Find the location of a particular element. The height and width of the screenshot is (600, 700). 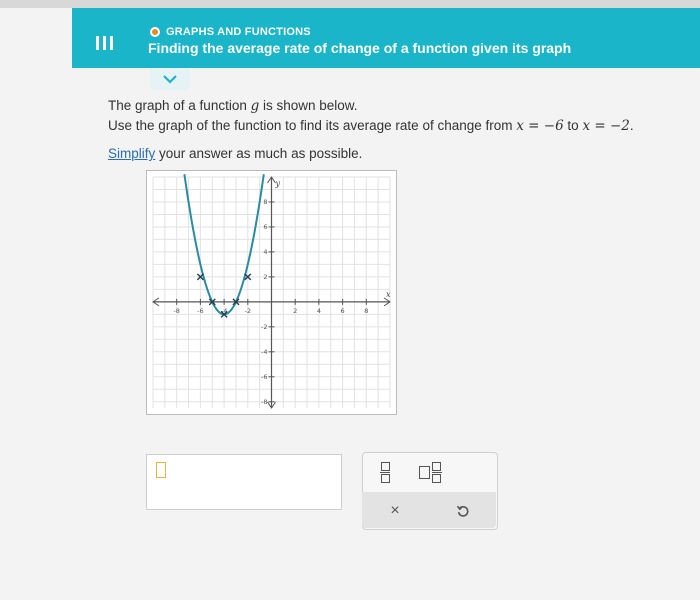

fraction-icon is located at coordinates (385, 472).